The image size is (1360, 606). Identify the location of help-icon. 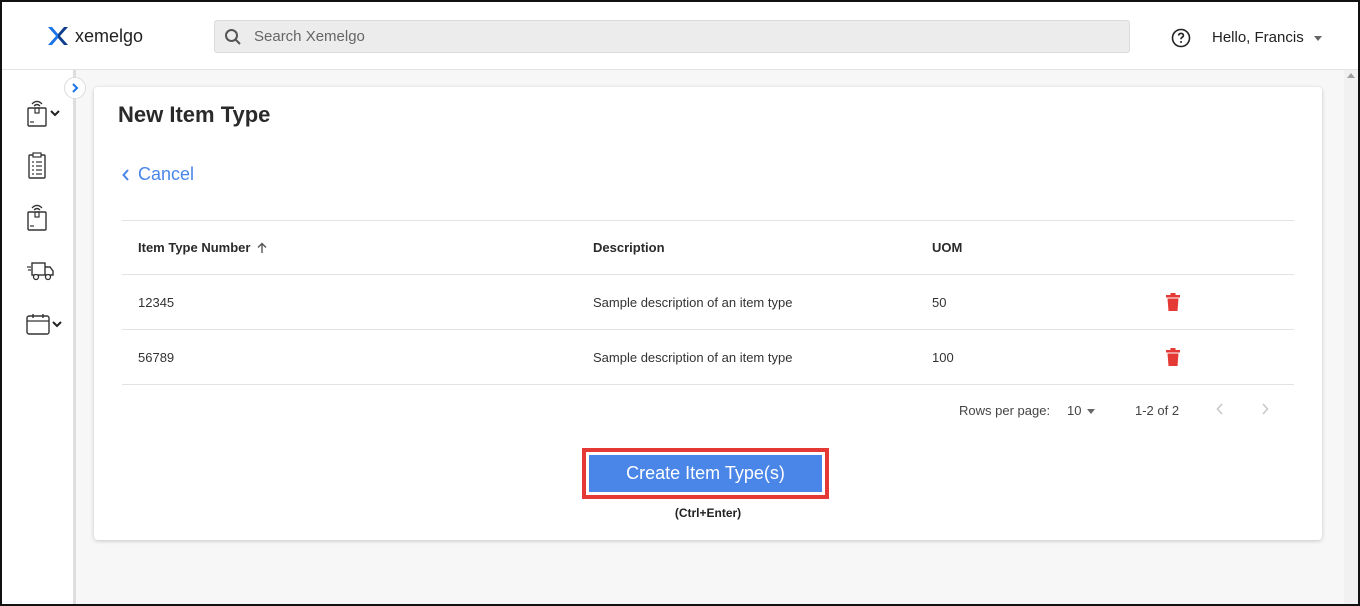
(1181, 38).